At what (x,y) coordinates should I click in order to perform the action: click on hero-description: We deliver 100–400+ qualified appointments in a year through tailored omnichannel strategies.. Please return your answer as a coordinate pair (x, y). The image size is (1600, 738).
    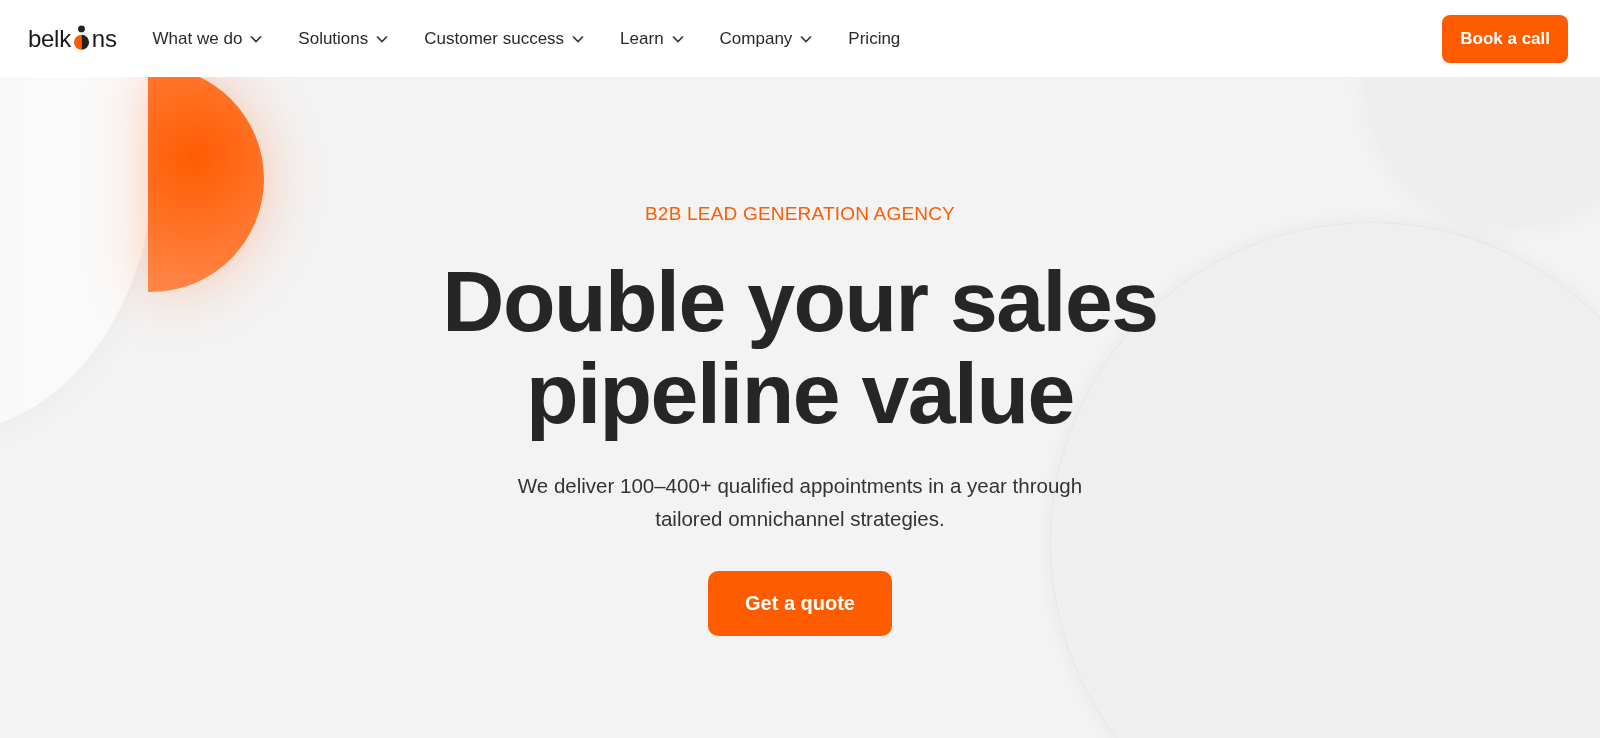
    Looking at the image, I should click on (800, 502).